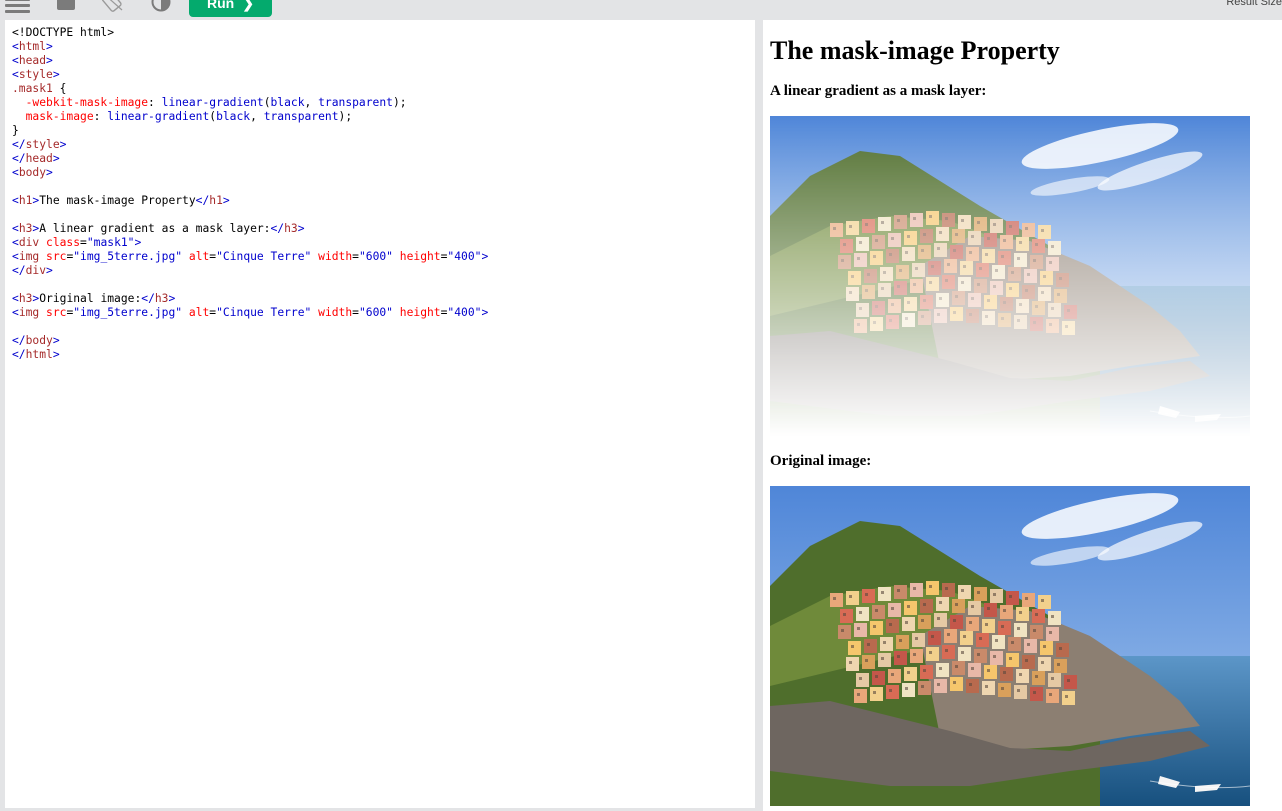 The width and height of the screenshot is (1282, 811). Describe the element at coordinates (66, 5) in the screenshot. I see `save-icon` at that location.